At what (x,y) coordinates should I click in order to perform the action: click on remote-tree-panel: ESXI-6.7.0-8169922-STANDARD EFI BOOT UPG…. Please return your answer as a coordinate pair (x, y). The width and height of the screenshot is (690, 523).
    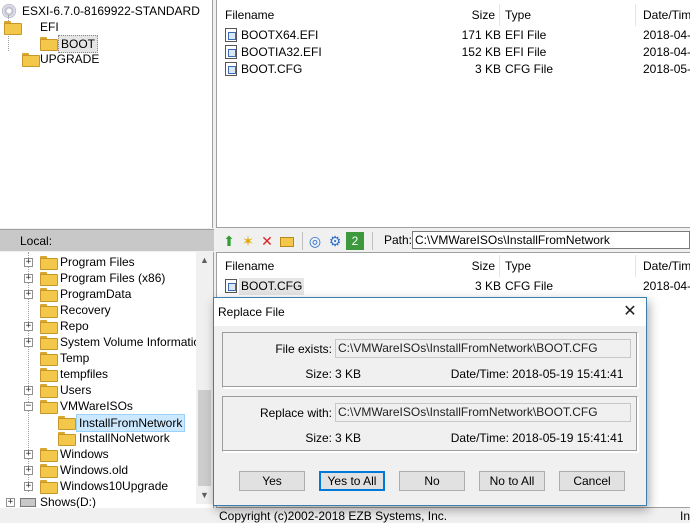
    Looking at the image, I should click on (106, 114).